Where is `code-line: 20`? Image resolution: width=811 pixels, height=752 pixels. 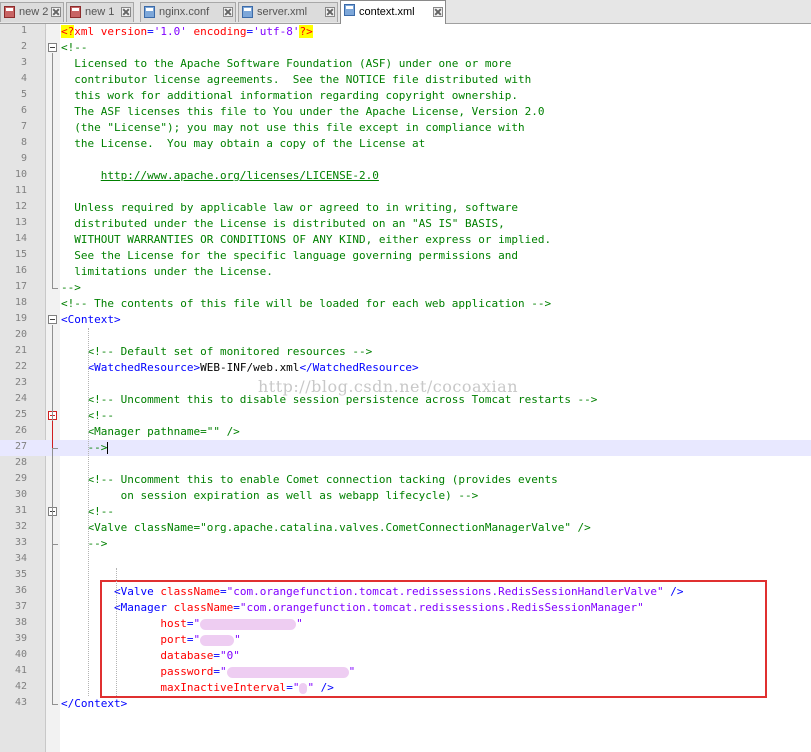
code-line: 20 is located at coordinates (405, 336).